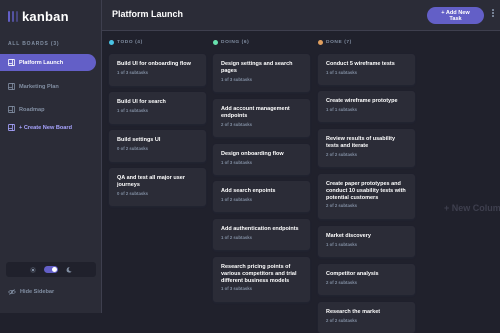  I want to click on column-header: DONE (7), so click(366, 42).